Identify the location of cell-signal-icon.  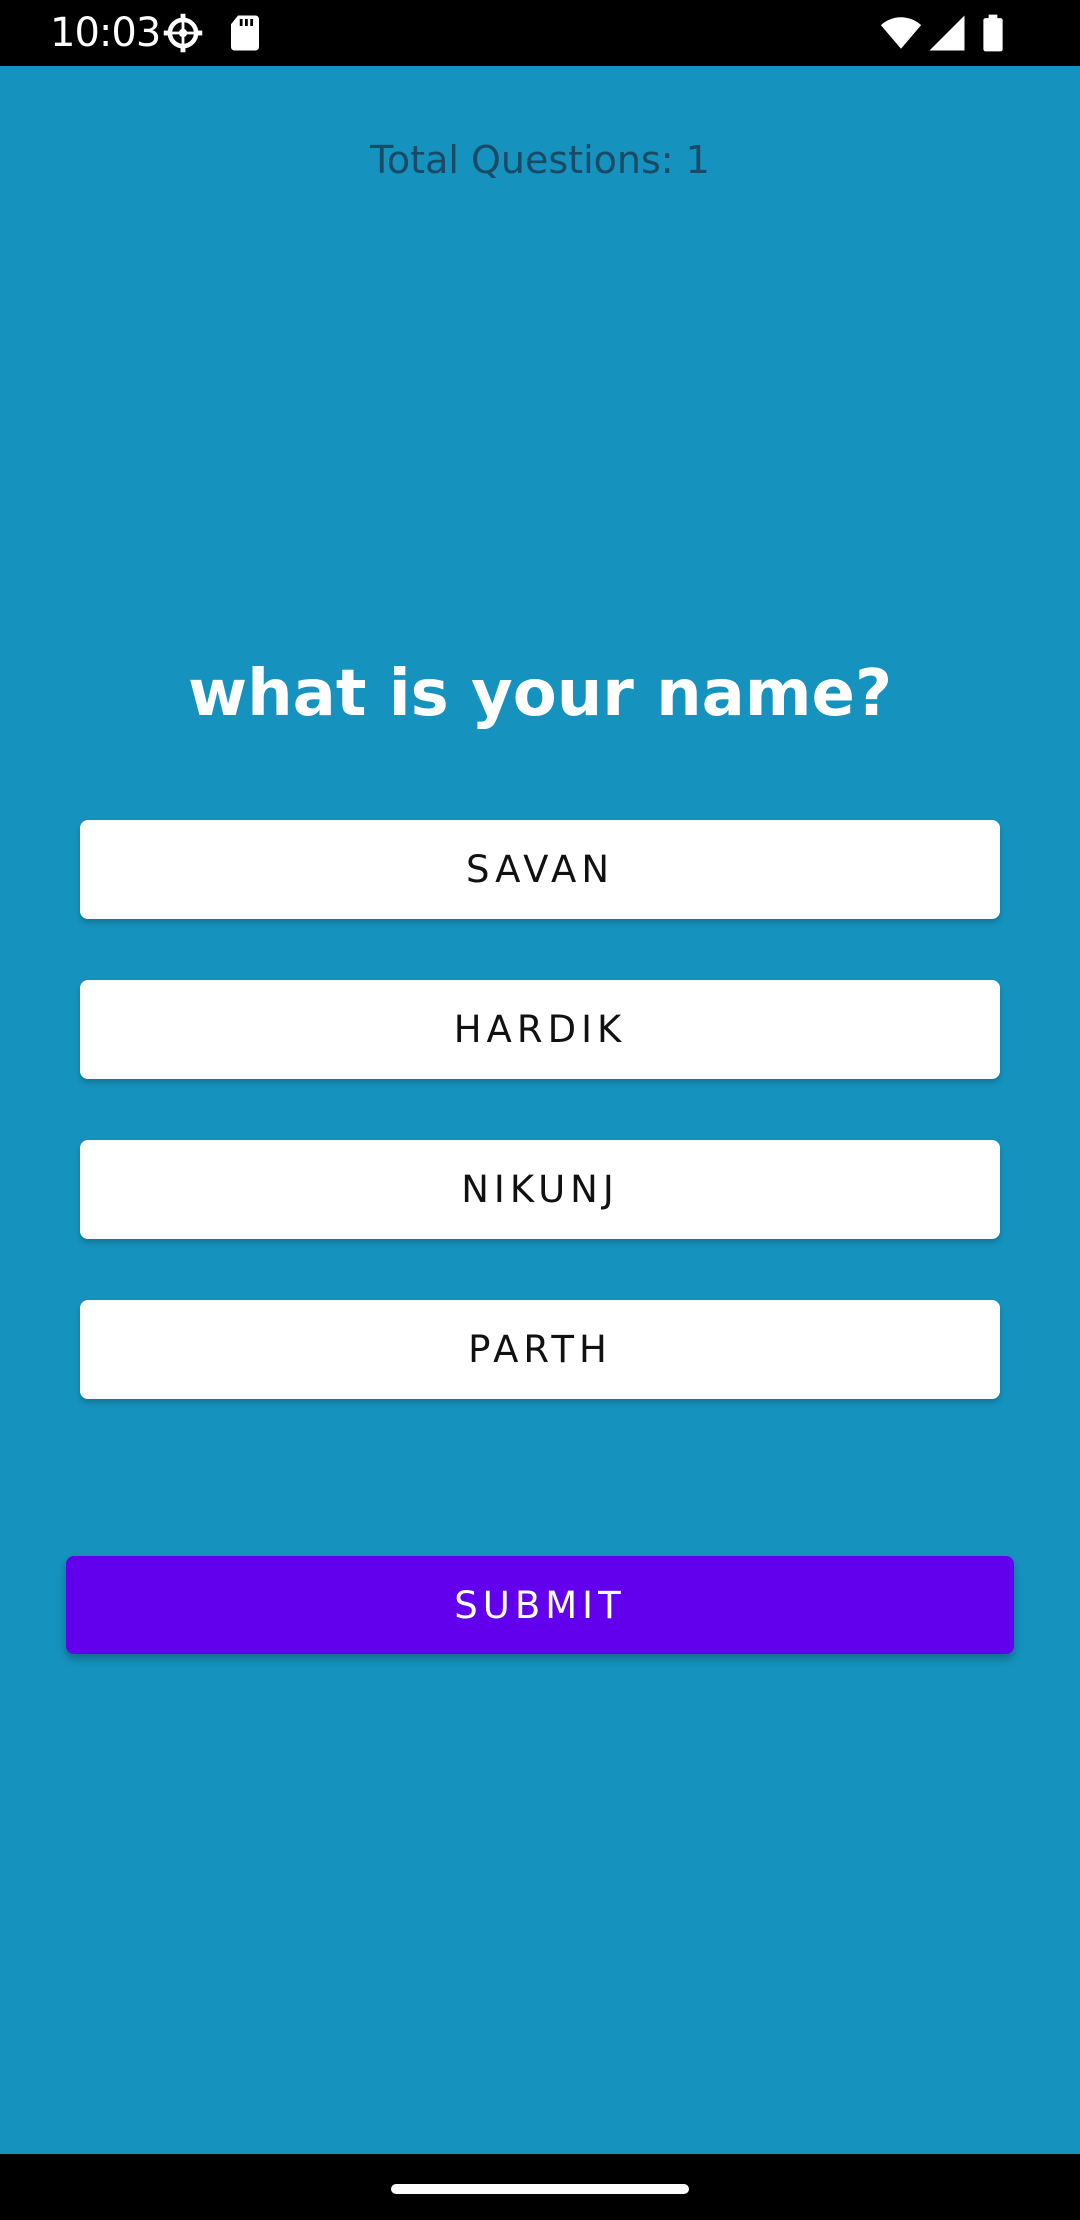
(947, 33).